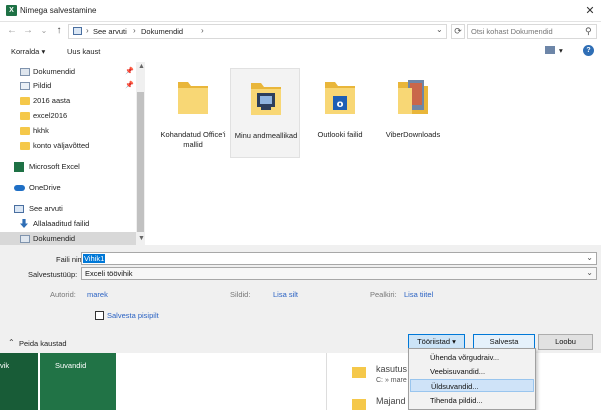  Describe the element at coordinates (266, 135) in the screenshot. I see `file-item-label: Minu andmeallikad` at that location.